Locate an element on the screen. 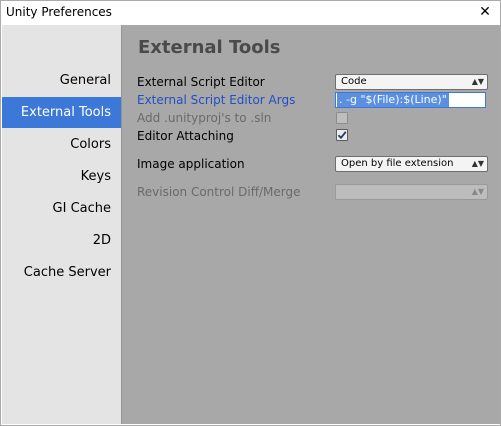  script-editor-value: Code is located at coordinates (354, 81).